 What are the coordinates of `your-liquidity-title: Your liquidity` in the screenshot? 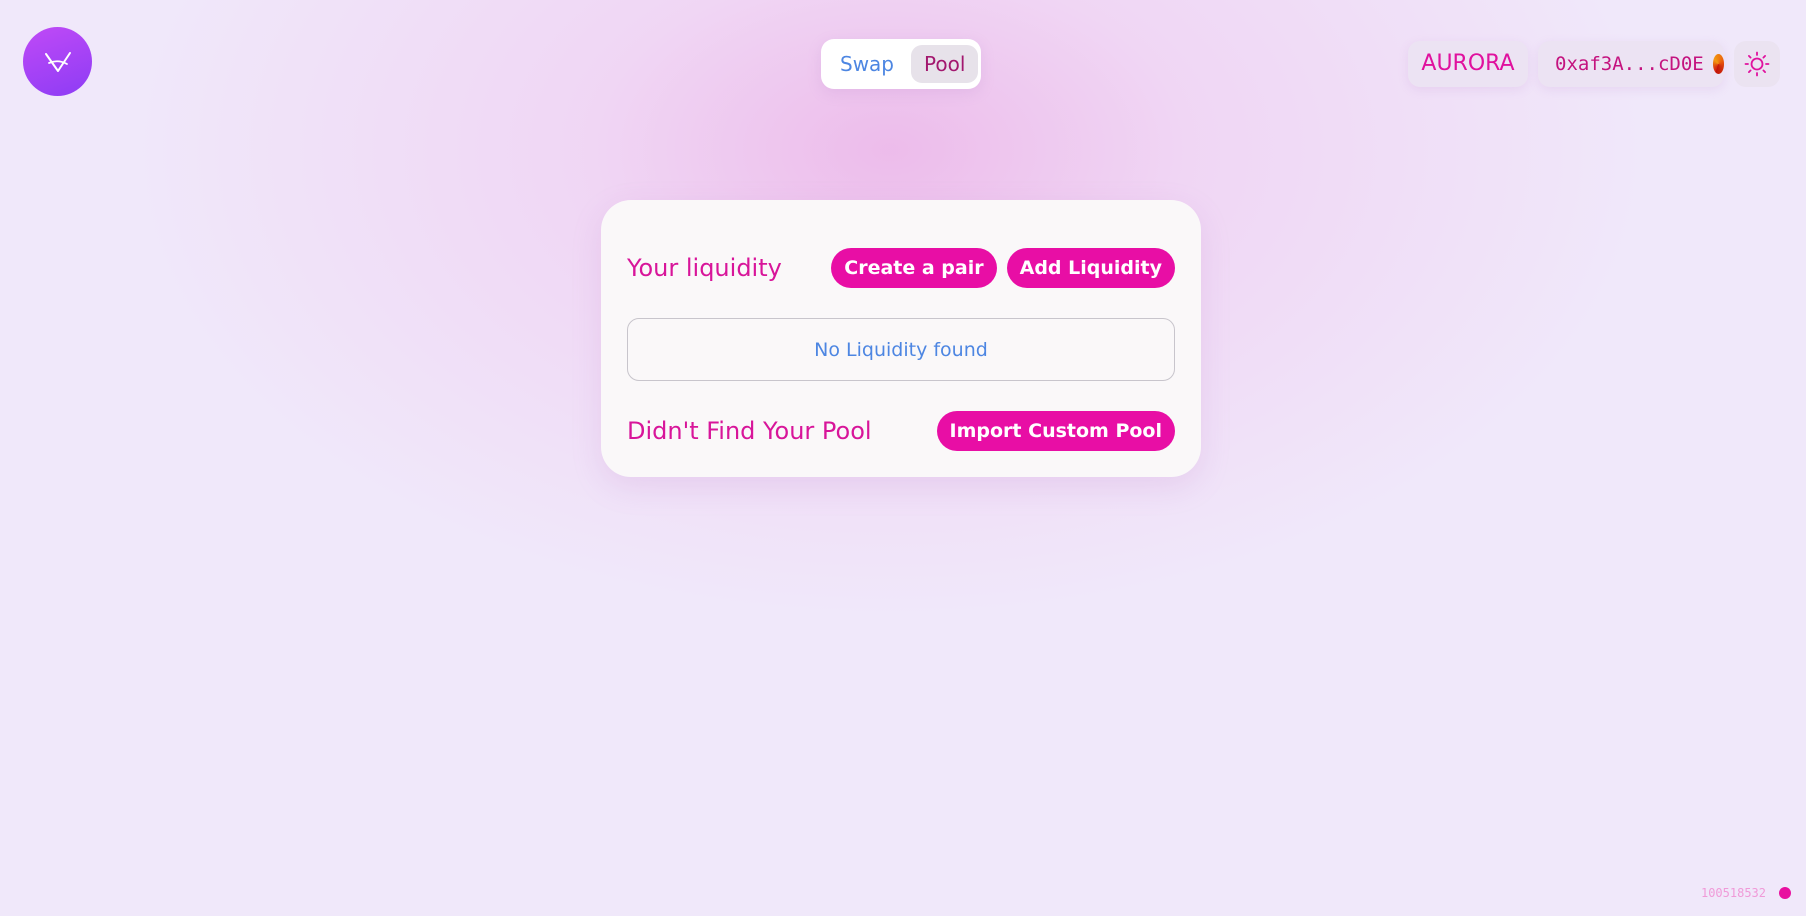 It's located at (704, 268).